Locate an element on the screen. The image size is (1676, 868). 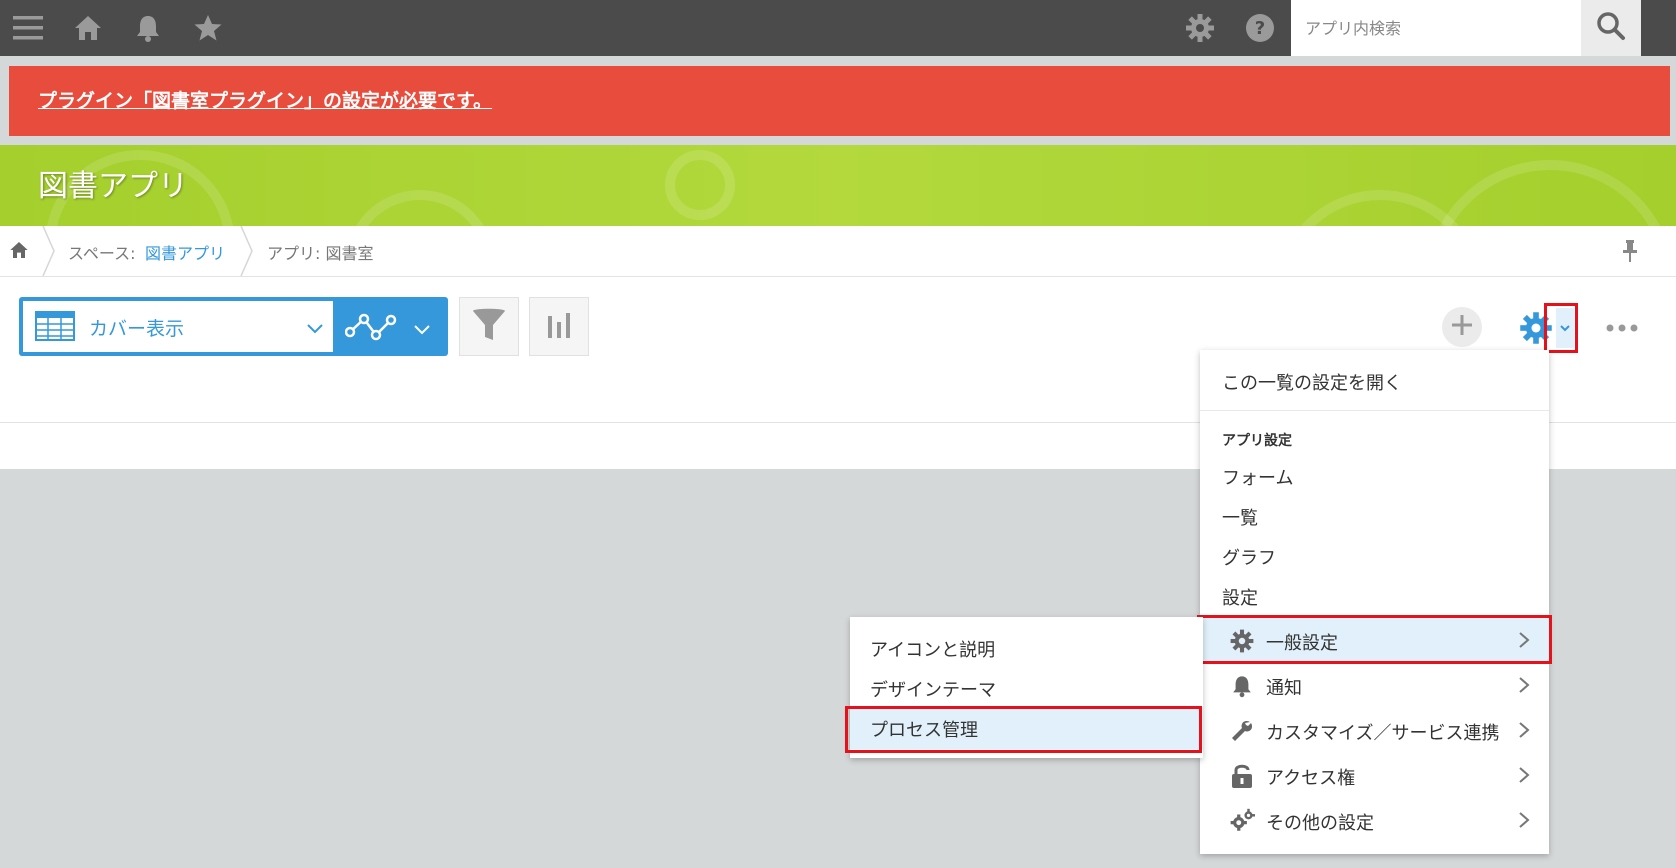
search-button is located at coordinates (1611, 28).